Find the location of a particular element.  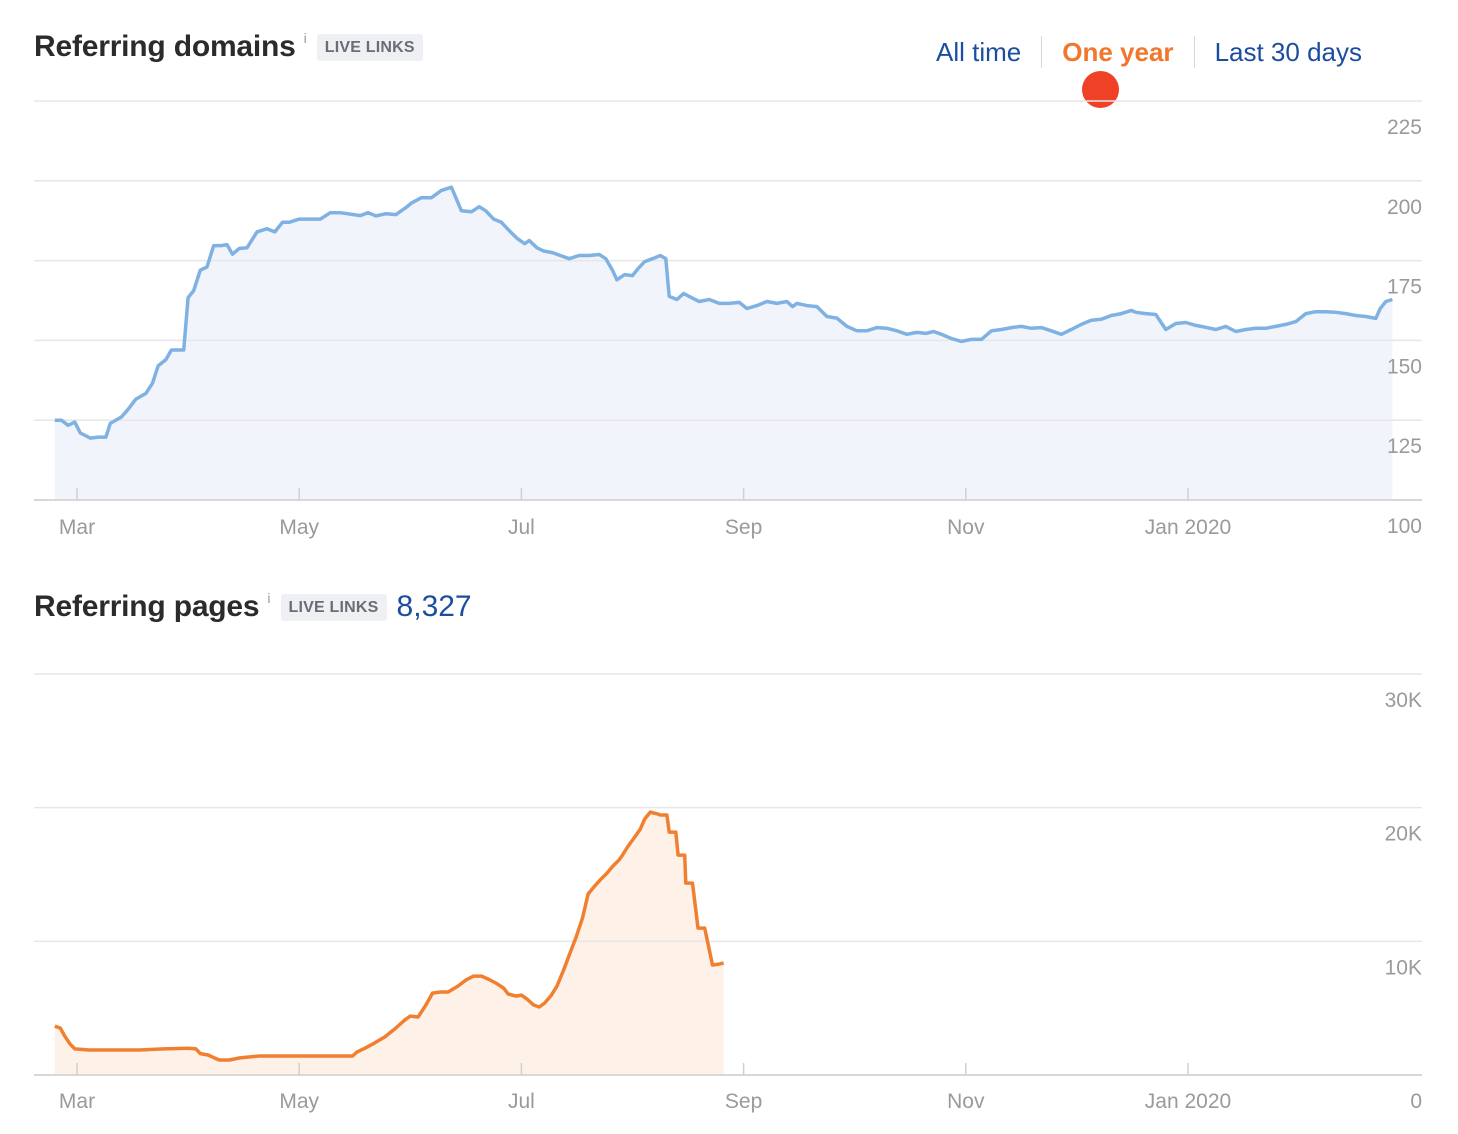

y-tick-label: 0 is located at coordinates (1416, 1101).